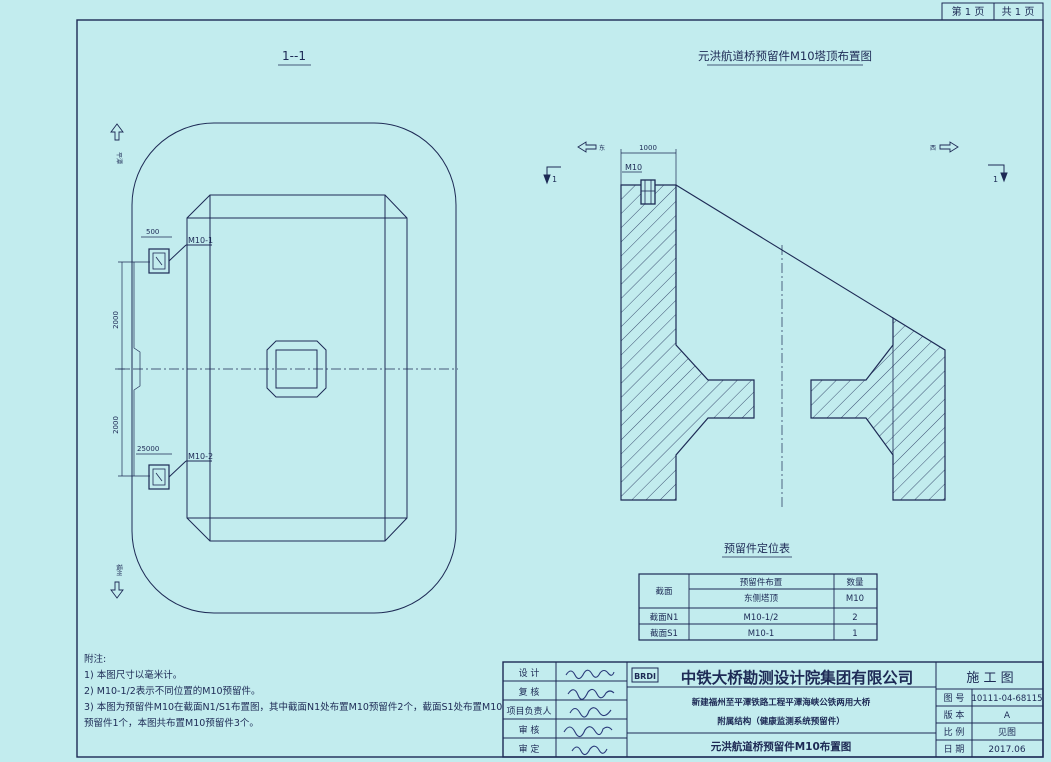 Image resolution: width=1051 pixels, height=762 pixels. What do you see at coordinates (200, 240) in the screenshot?
I see `label-m10-1: M10-1` at bounding box center [200, 240].